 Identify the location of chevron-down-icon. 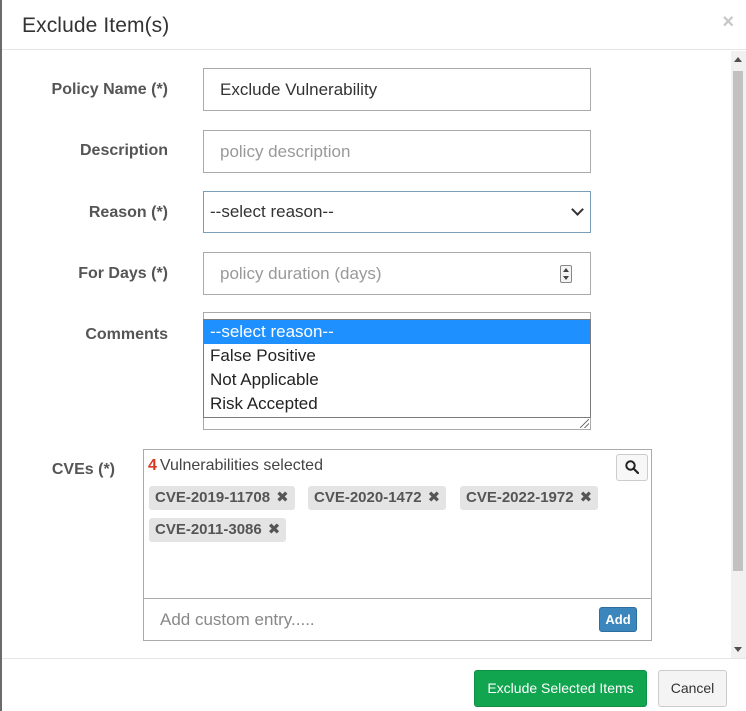
(577, 209).